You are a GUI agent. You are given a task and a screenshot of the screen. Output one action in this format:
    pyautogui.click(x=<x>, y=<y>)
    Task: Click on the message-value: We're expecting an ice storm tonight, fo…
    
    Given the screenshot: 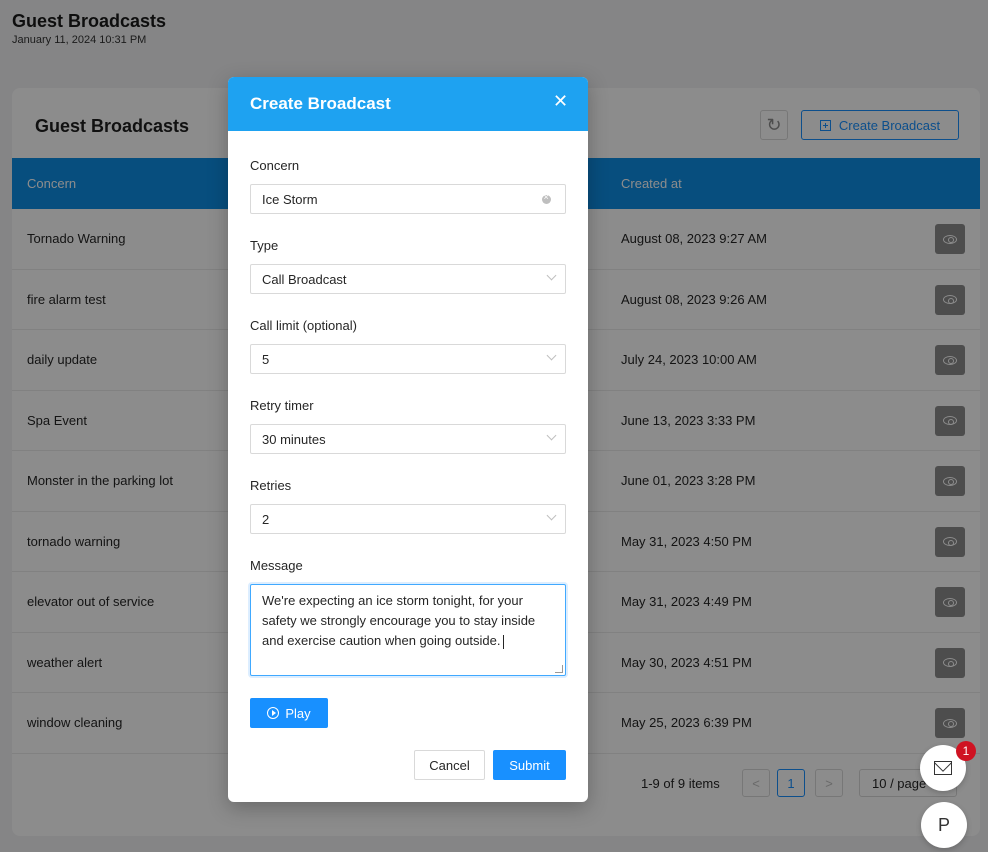 What is the action you would take?
    pyautogui.click(x=399, y=620)
    